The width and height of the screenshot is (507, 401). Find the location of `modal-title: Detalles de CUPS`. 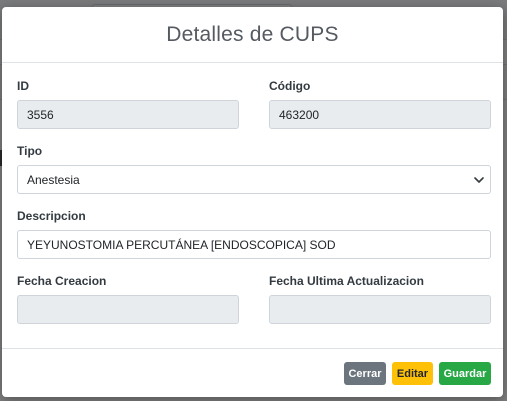

modal-title: Detalles de CUPS is located at coordinates (252, 34).